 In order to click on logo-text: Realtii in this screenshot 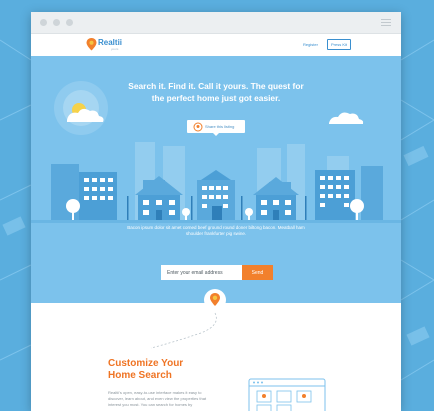, I will do `click(110, 42)`.